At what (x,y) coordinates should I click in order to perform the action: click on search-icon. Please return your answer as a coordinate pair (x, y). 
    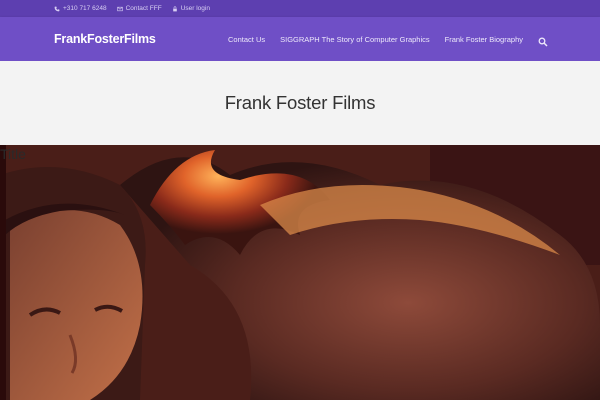
    Looking at the image, I should click on (543, 40).